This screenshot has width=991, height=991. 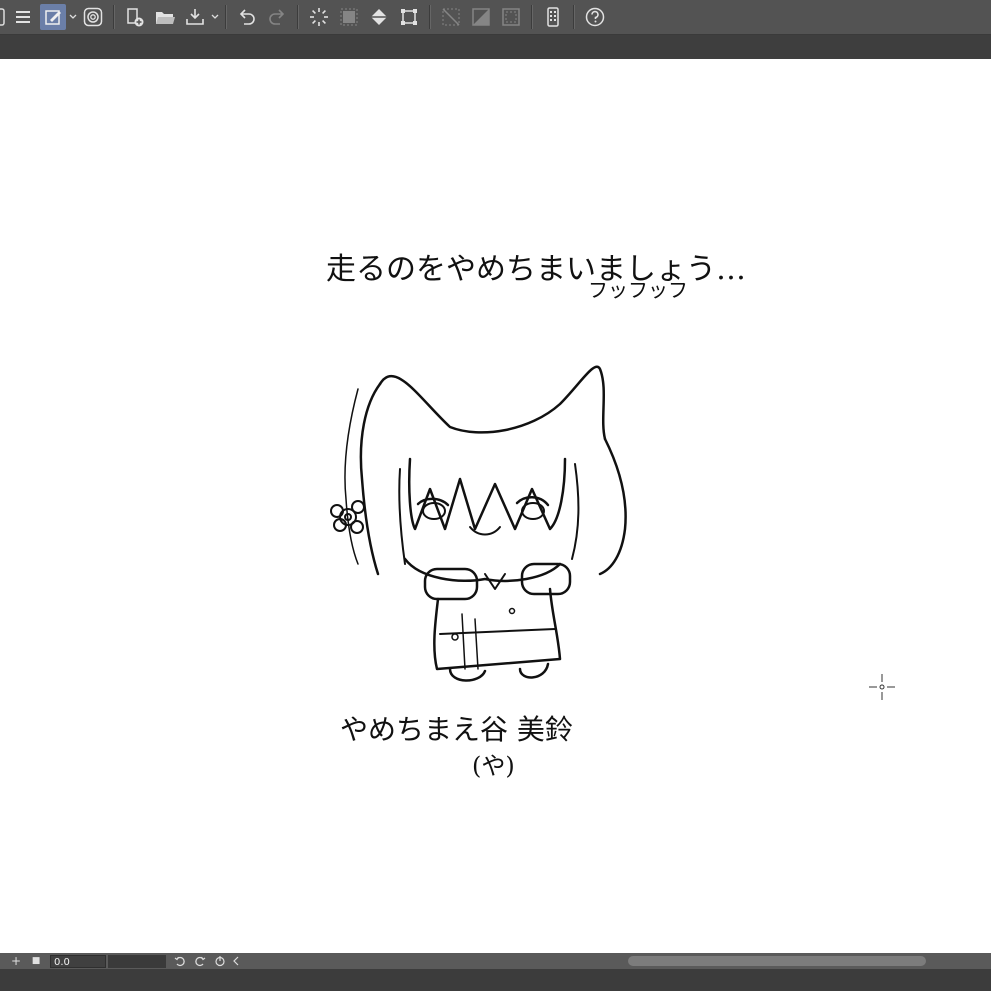 What do you see at coordinates (456, 729) in the screenshot?
I see `name-line-1: やめちまえ谷 美鈴` at bounding box center [456, 729].